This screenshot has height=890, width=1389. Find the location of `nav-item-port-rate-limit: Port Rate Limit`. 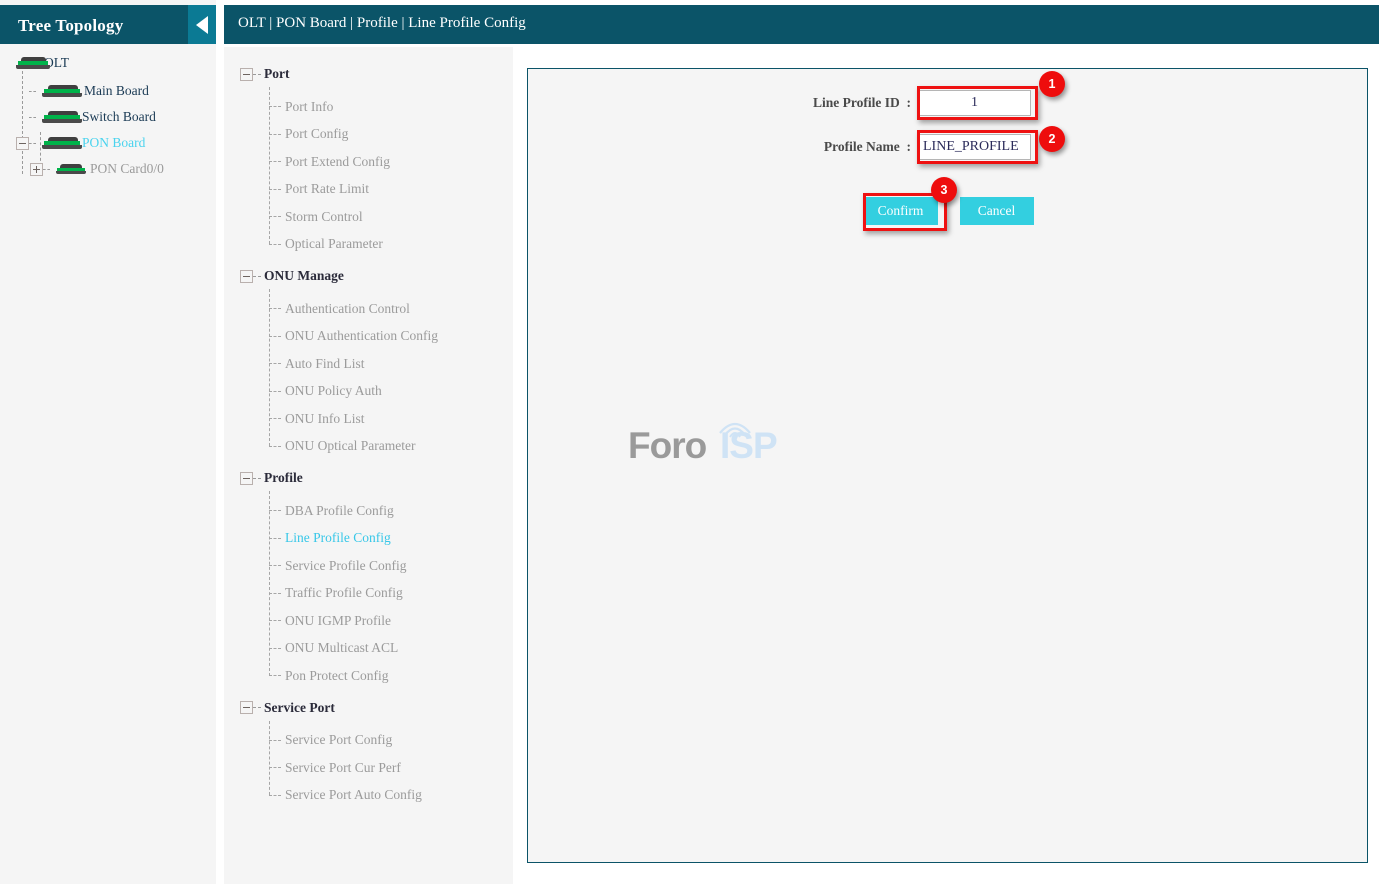

nav-item-port-rate-limit: Port Rate Limit is located at coordinates (368, 190).